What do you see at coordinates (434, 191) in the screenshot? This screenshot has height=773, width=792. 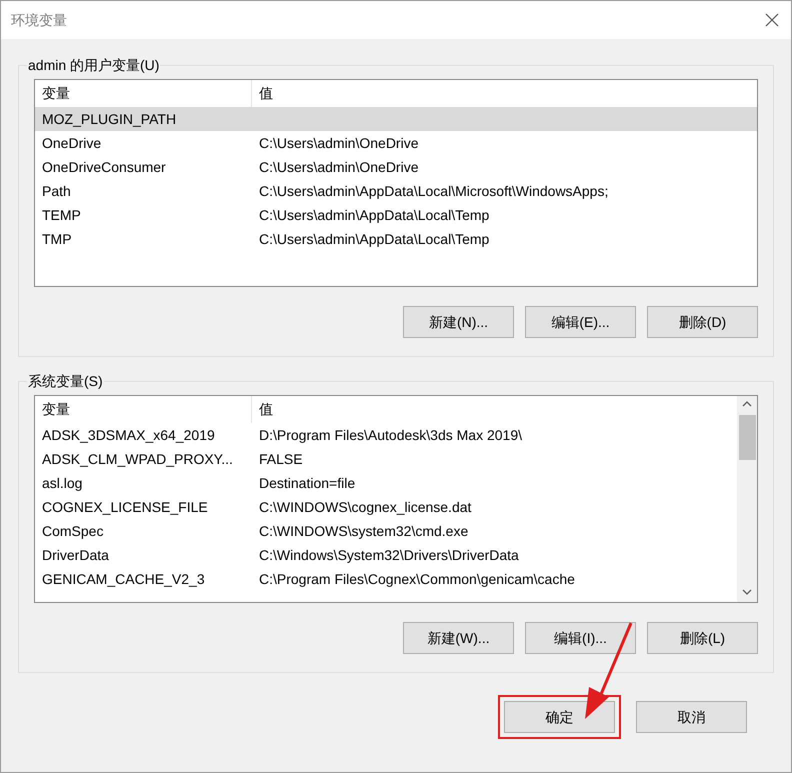 I see `variable-value: C:\Users\admin\AppData\Local\Microsoft\WindowsApps;` at bounding box center [434, 191].